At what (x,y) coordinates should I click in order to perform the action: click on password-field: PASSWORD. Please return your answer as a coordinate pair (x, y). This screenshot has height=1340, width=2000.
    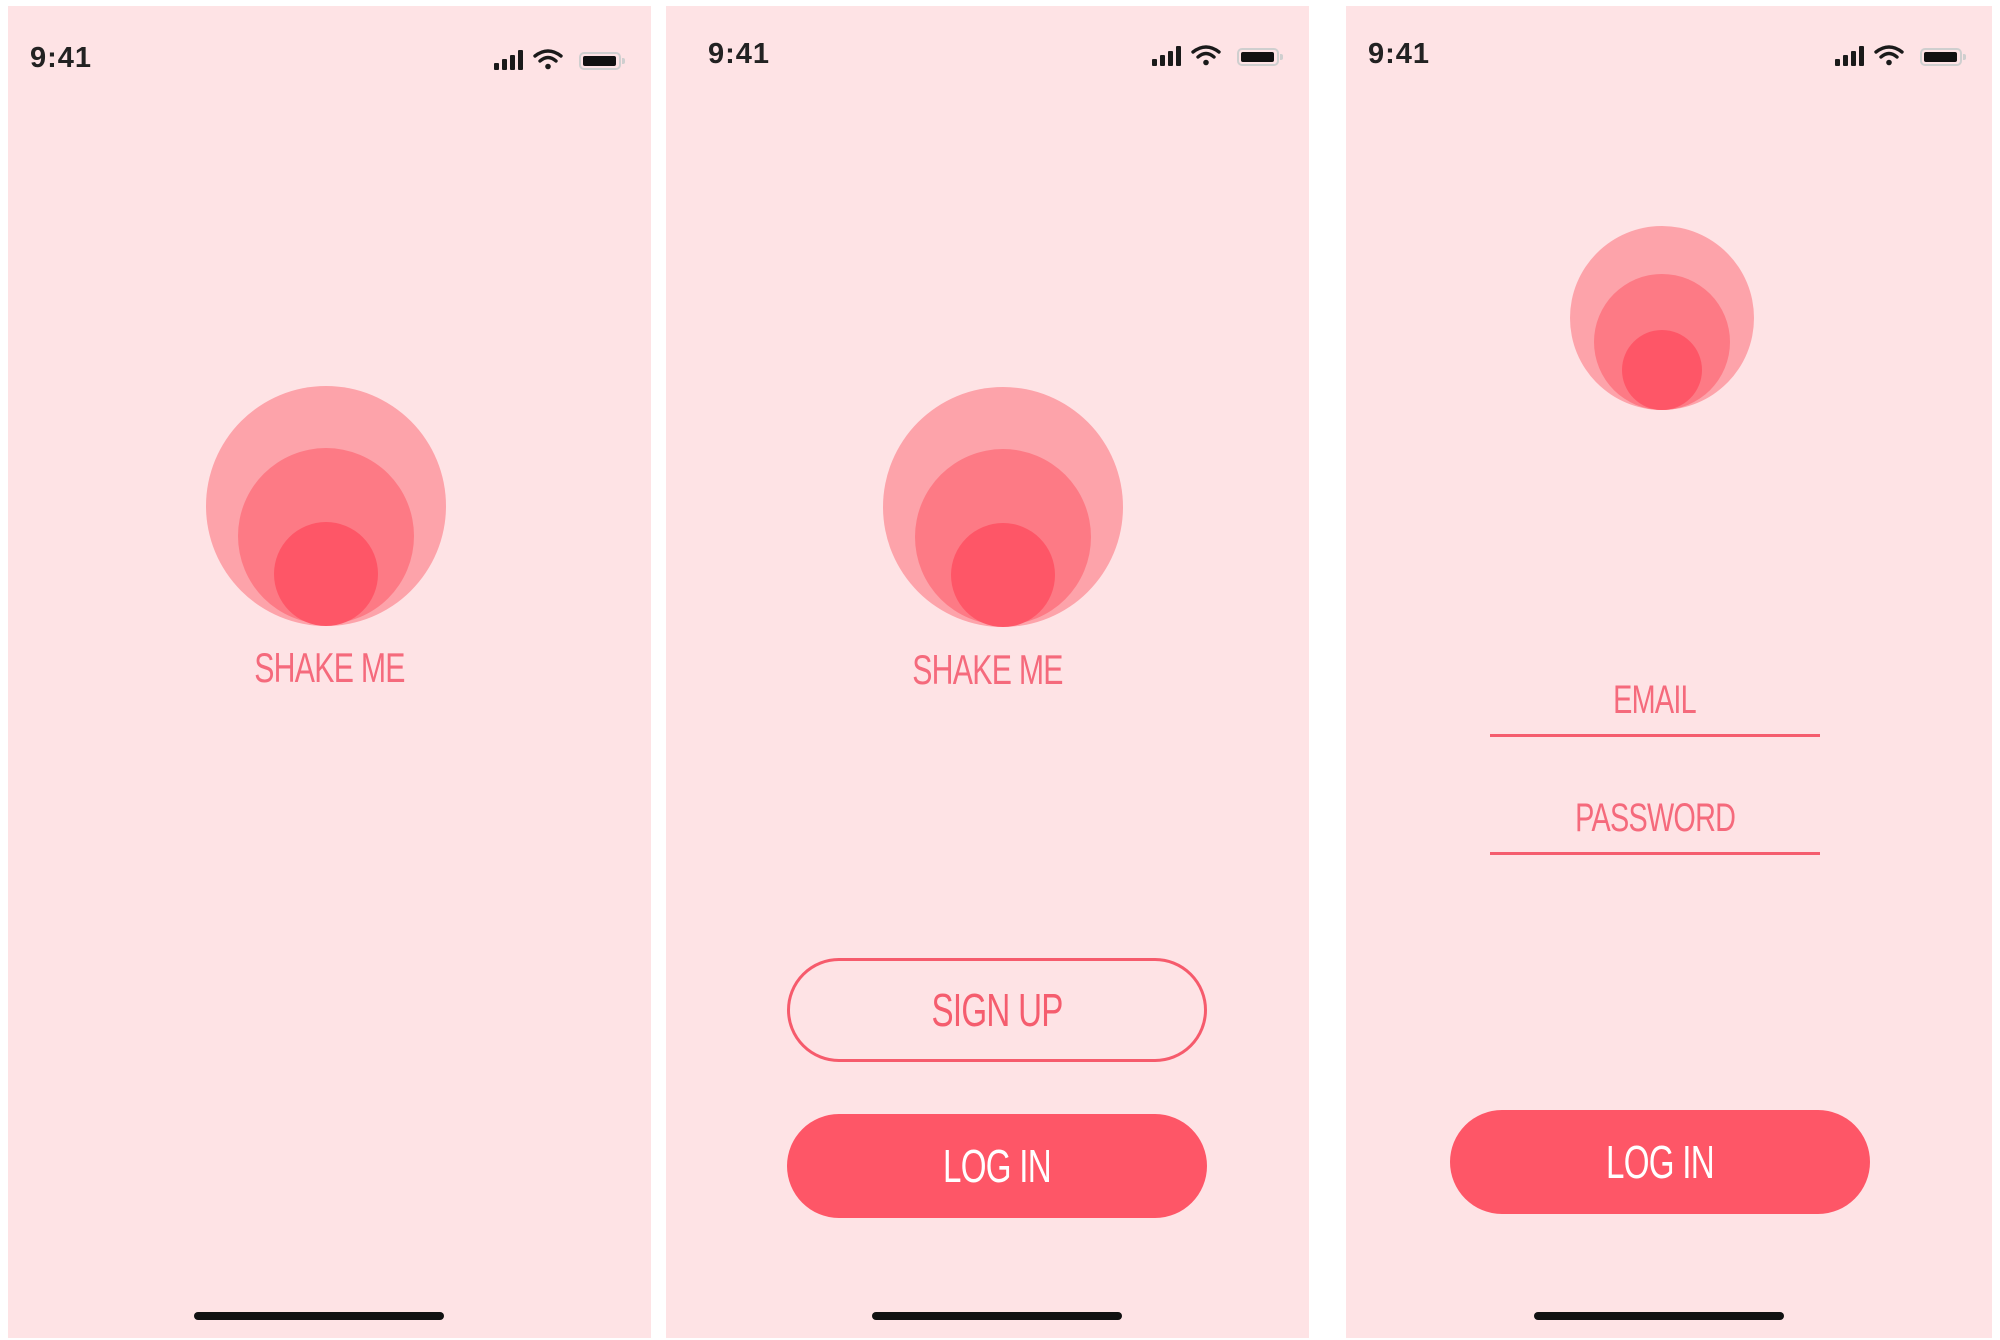
    Looking at the image, I should click on (1655, 825).